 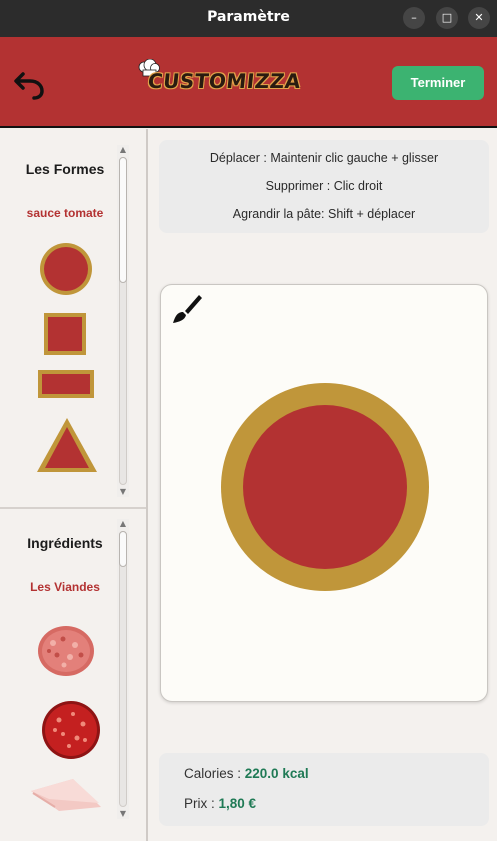 I want to click on instruction-delete: Supprimer : Clic droit, so click(x=324, y=186).